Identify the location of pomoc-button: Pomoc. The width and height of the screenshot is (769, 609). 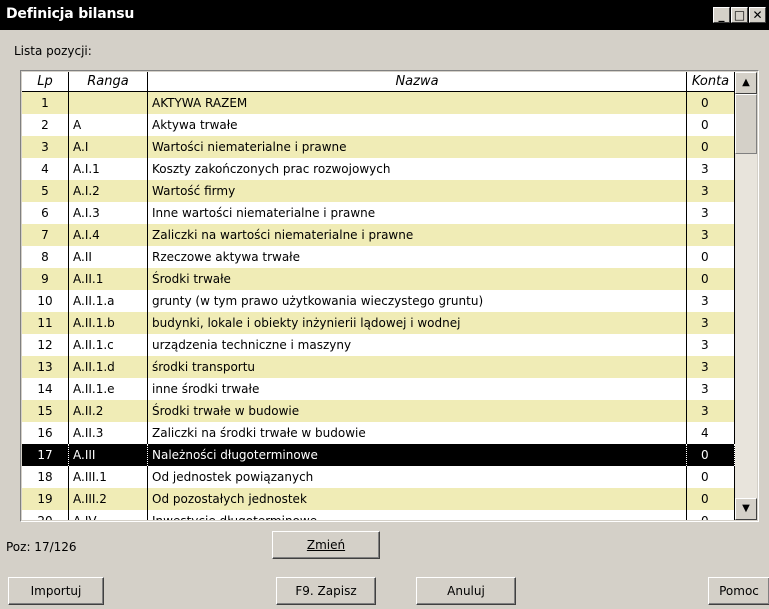
(738, 591).